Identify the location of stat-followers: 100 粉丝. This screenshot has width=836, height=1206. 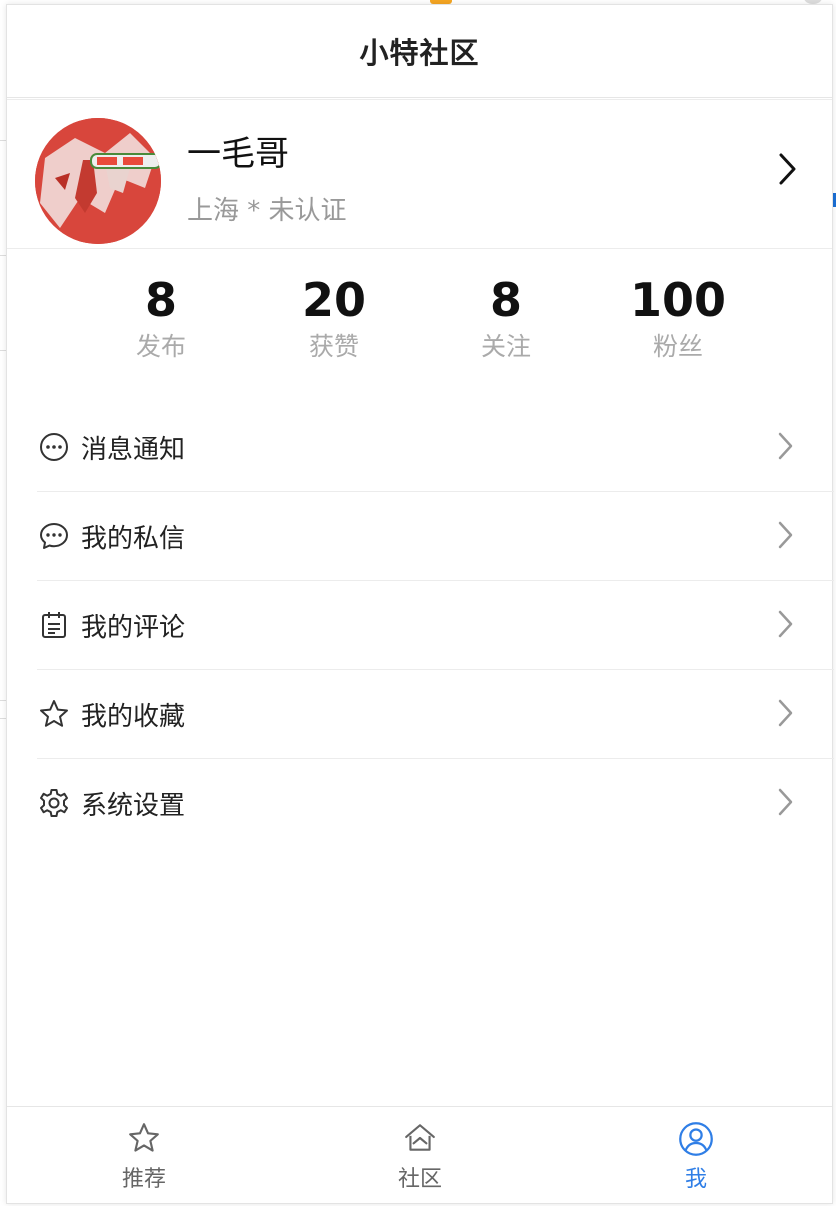
(678, 319).